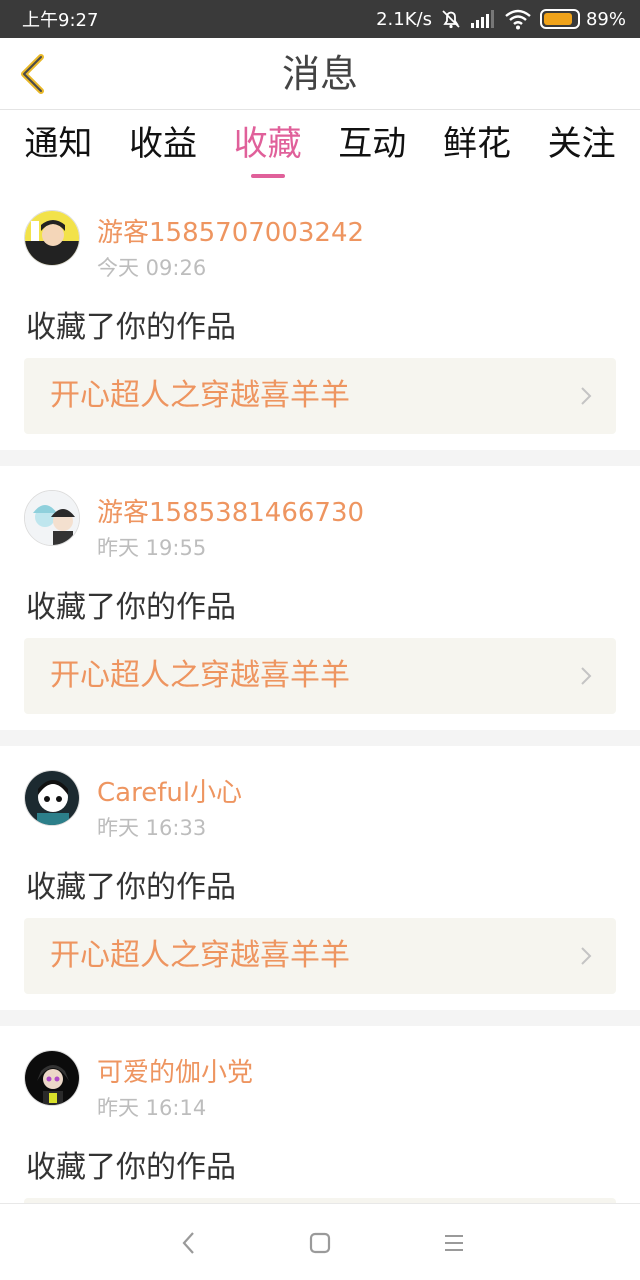 This screenshot has height=1280, width=640. What do you see at coordinates (372, 148) in the screenshot?
I see `tab-3: 互动` at bounding box center [372, 148].